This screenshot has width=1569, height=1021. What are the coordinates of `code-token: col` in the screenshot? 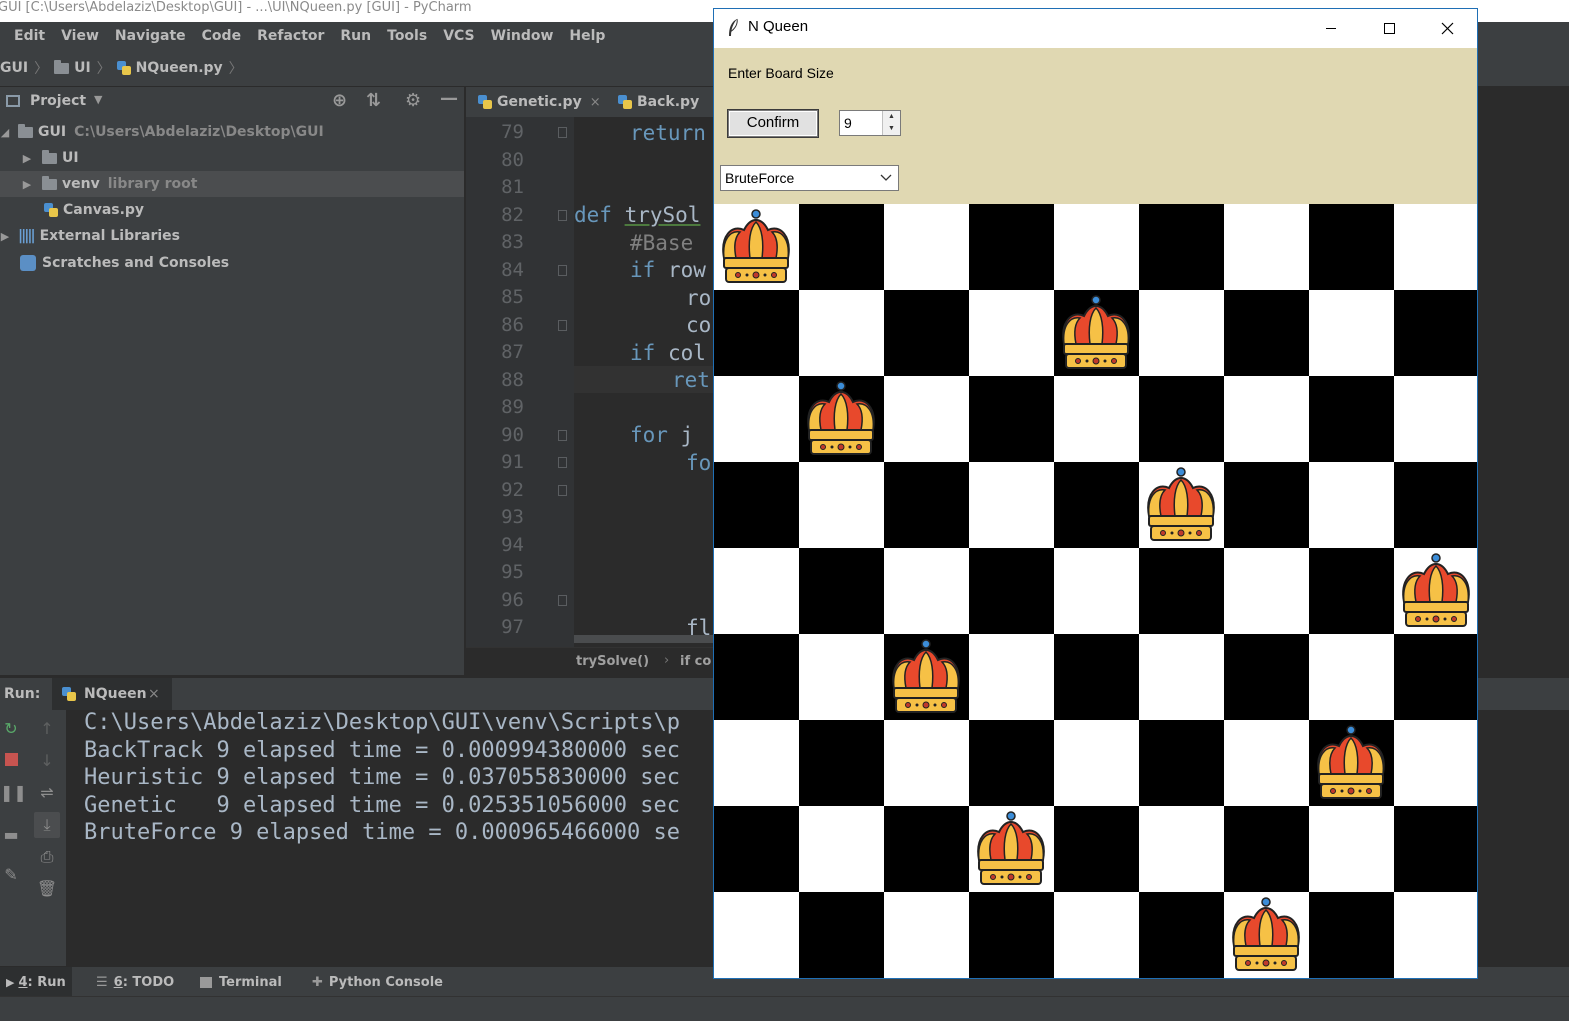 It's located at (680, 353).